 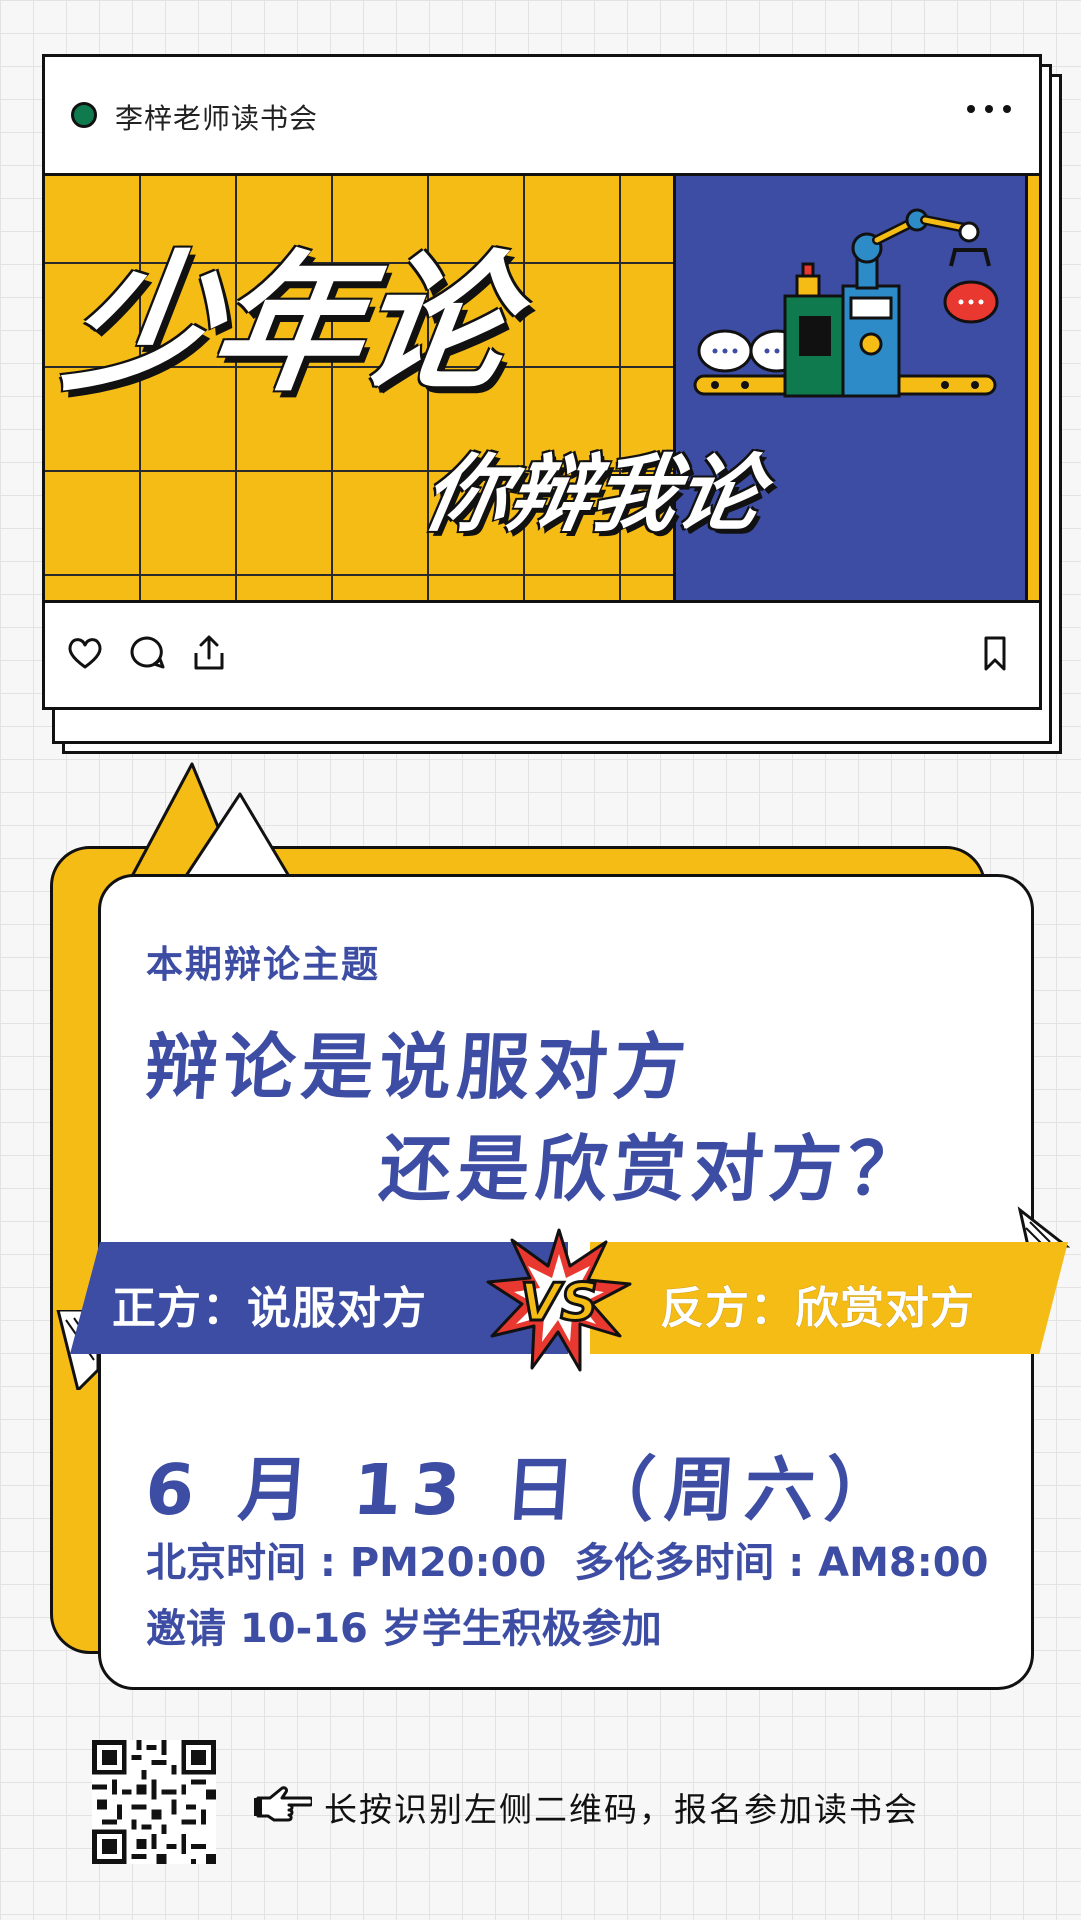 What do you see at coordinates (542, 655) in the screenshot?
I see `post-actions-bar` at bounding box center [542, 655].